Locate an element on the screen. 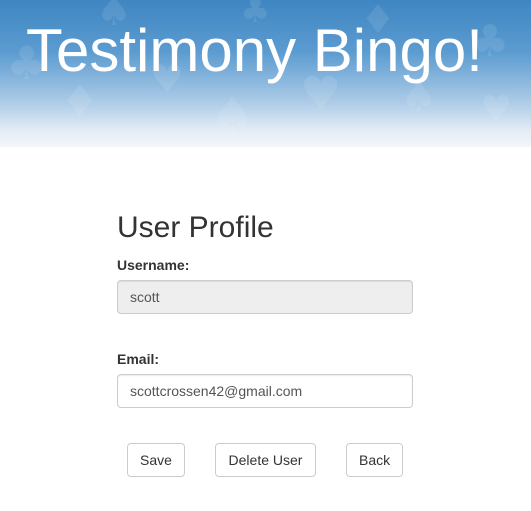 Image resolution: width=531 pixels, height=511 pixels. site-title: Testimony Bingo! is located at coordinates (254, 50).